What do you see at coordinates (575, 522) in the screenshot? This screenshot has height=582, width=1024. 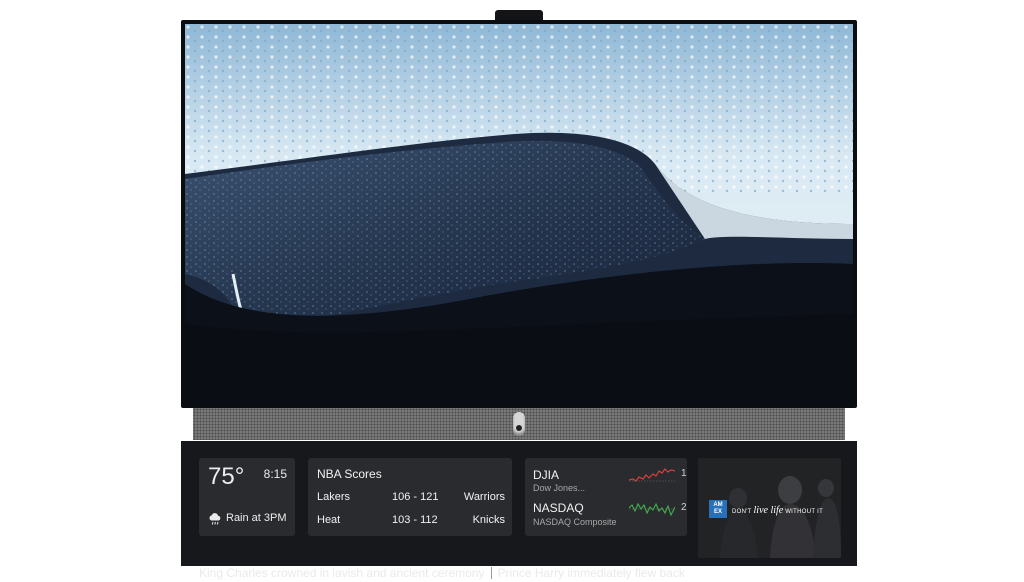 I see `stock-subtitle-nasdaq: NASDAQ Composite` at bounding box center [575, 522].